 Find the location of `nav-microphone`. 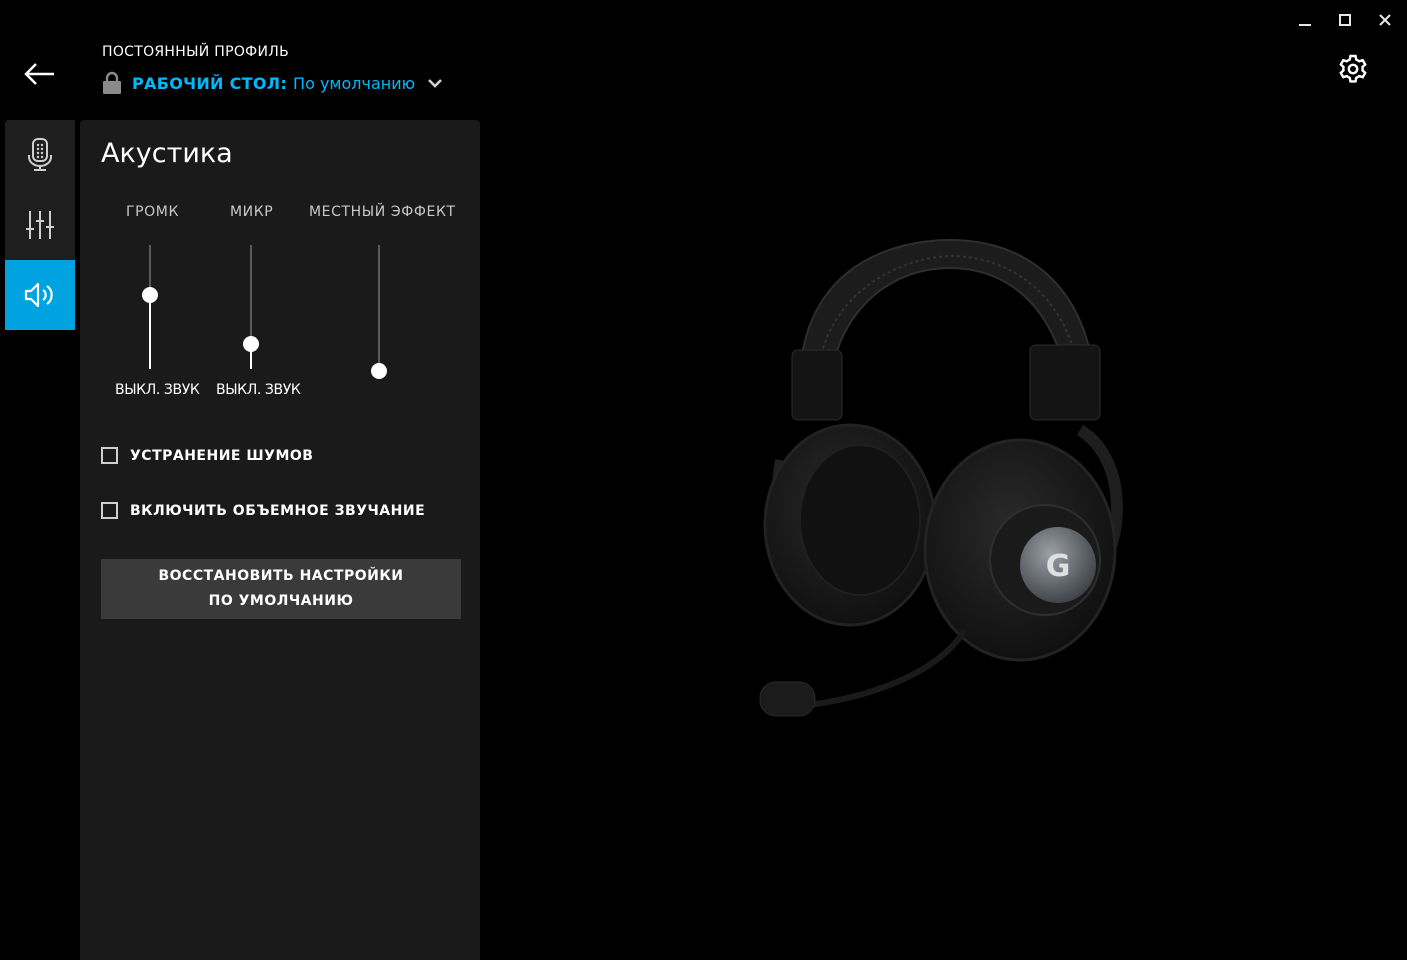

nav-microphone is located at coordinates (40, 155).